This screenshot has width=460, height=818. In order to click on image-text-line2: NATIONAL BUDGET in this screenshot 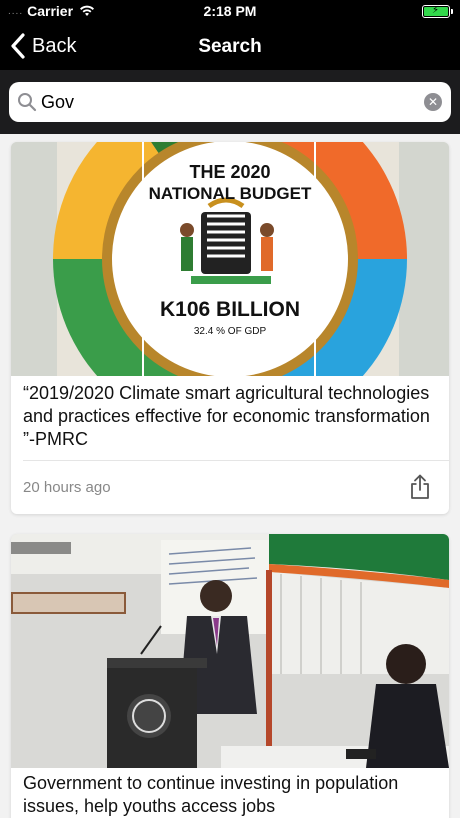, I will do `click(230, 193)`.